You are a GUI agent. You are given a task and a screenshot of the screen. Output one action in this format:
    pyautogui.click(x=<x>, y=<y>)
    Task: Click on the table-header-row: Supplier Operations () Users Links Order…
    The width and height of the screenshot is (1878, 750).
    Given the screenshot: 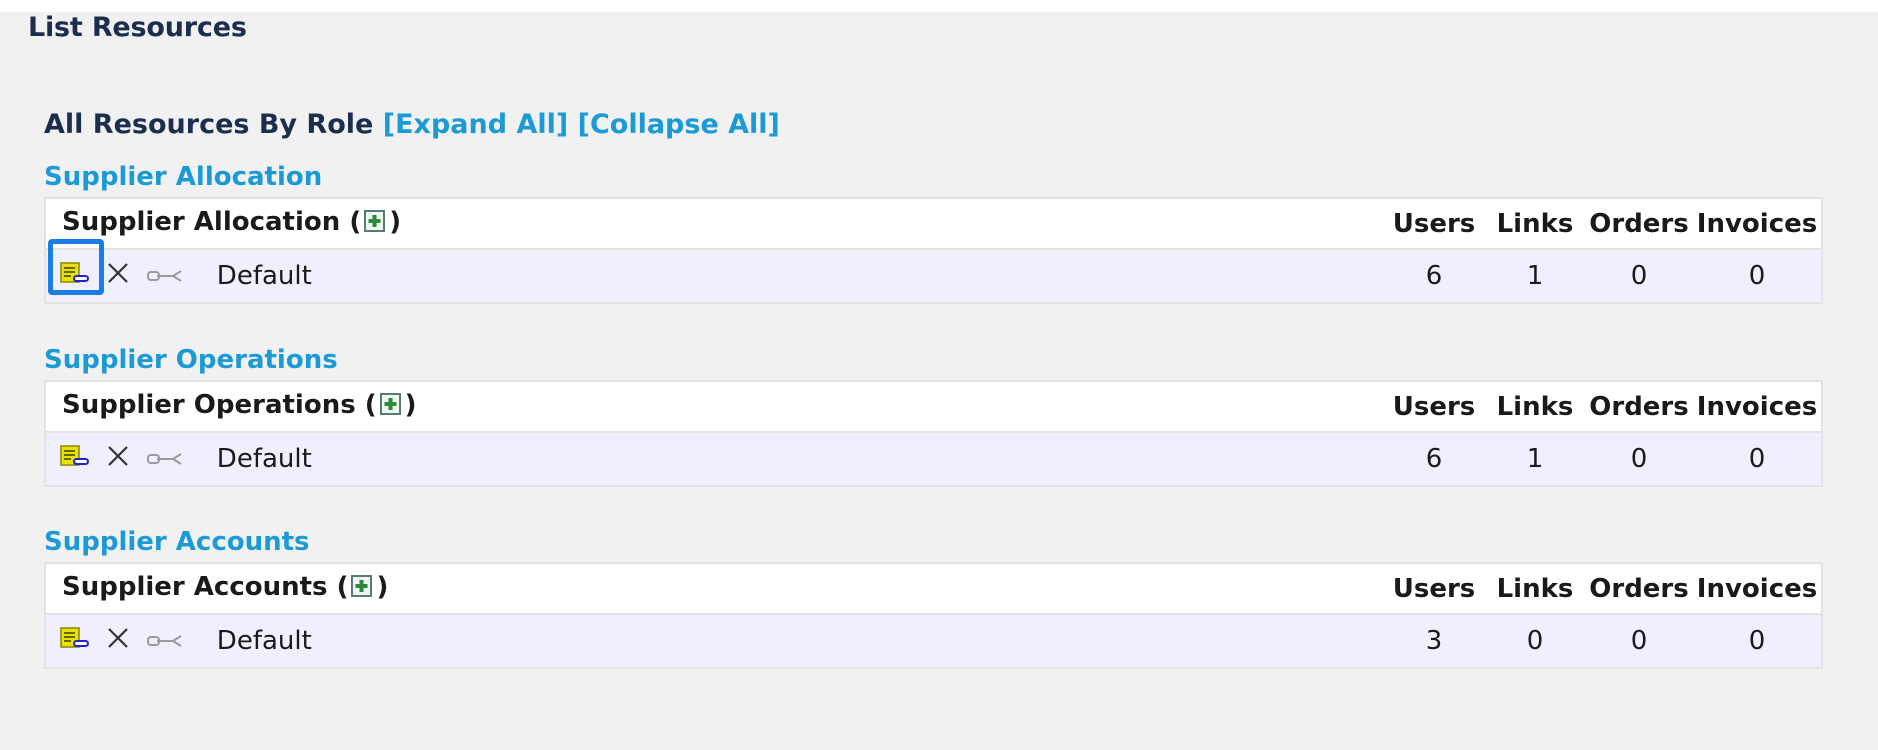 What is the action you would take?
    pyautogui.click(x=933, y=407)
    